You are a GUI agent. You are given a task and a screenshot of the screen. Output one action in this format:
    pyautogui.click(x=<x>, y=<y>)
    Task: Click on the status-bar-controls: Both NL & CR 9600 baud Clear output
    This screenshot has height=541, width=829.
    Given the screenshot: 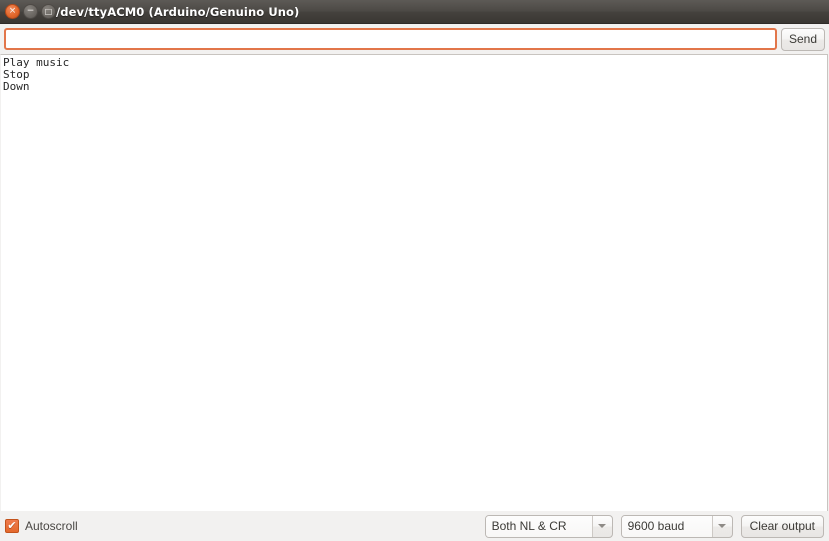 What is the action you would take?
    pyautogui.click(x=654, y=526)
    